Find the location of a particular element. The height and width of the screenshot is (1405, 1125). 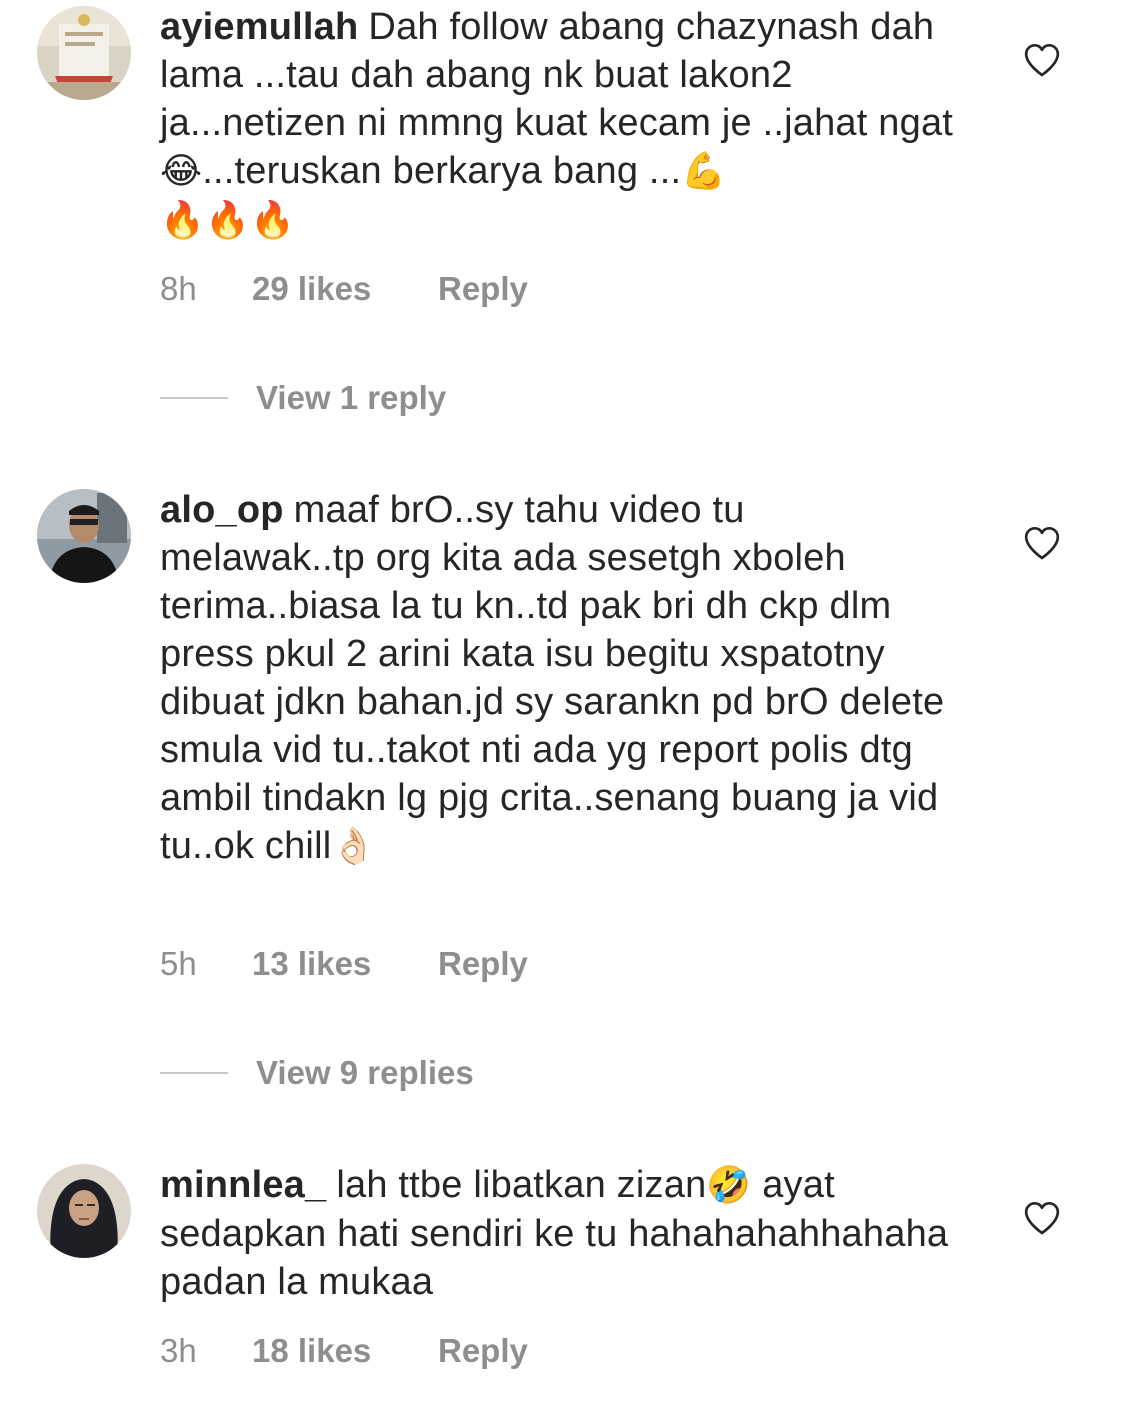

comment-username: ayiemullah is located at coordinates (259, 27).